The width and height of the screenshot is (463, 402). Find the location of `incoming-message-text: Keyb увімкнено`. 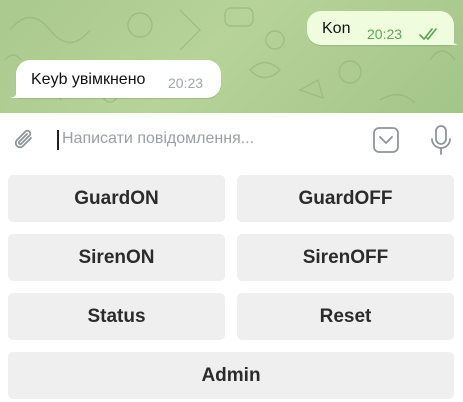

incoming-message-text: Keyb увімкнено is located at coordinates (88, 79).